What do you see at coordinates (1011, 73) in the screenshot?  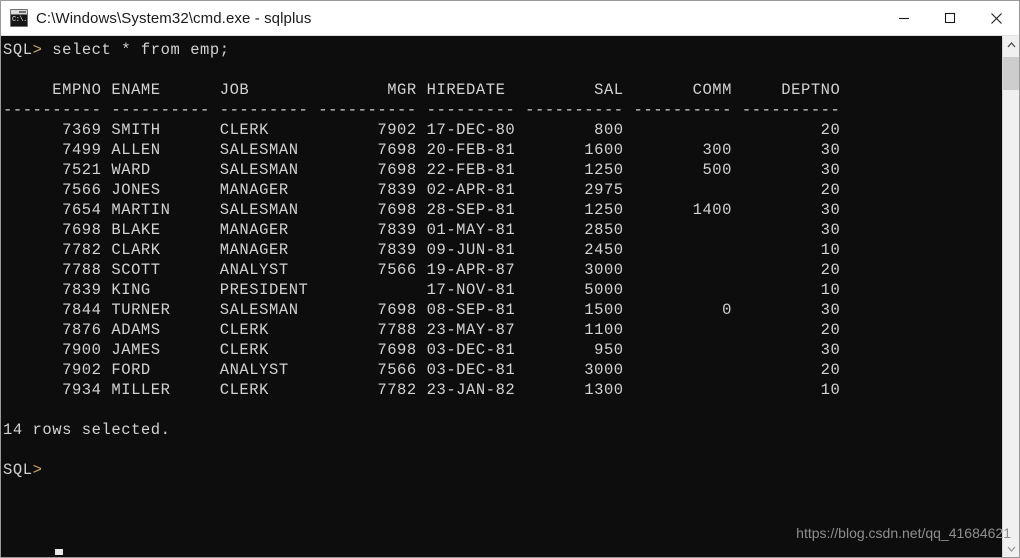 I see `scrollbar-thumb` at bounding box center [1011, 73].